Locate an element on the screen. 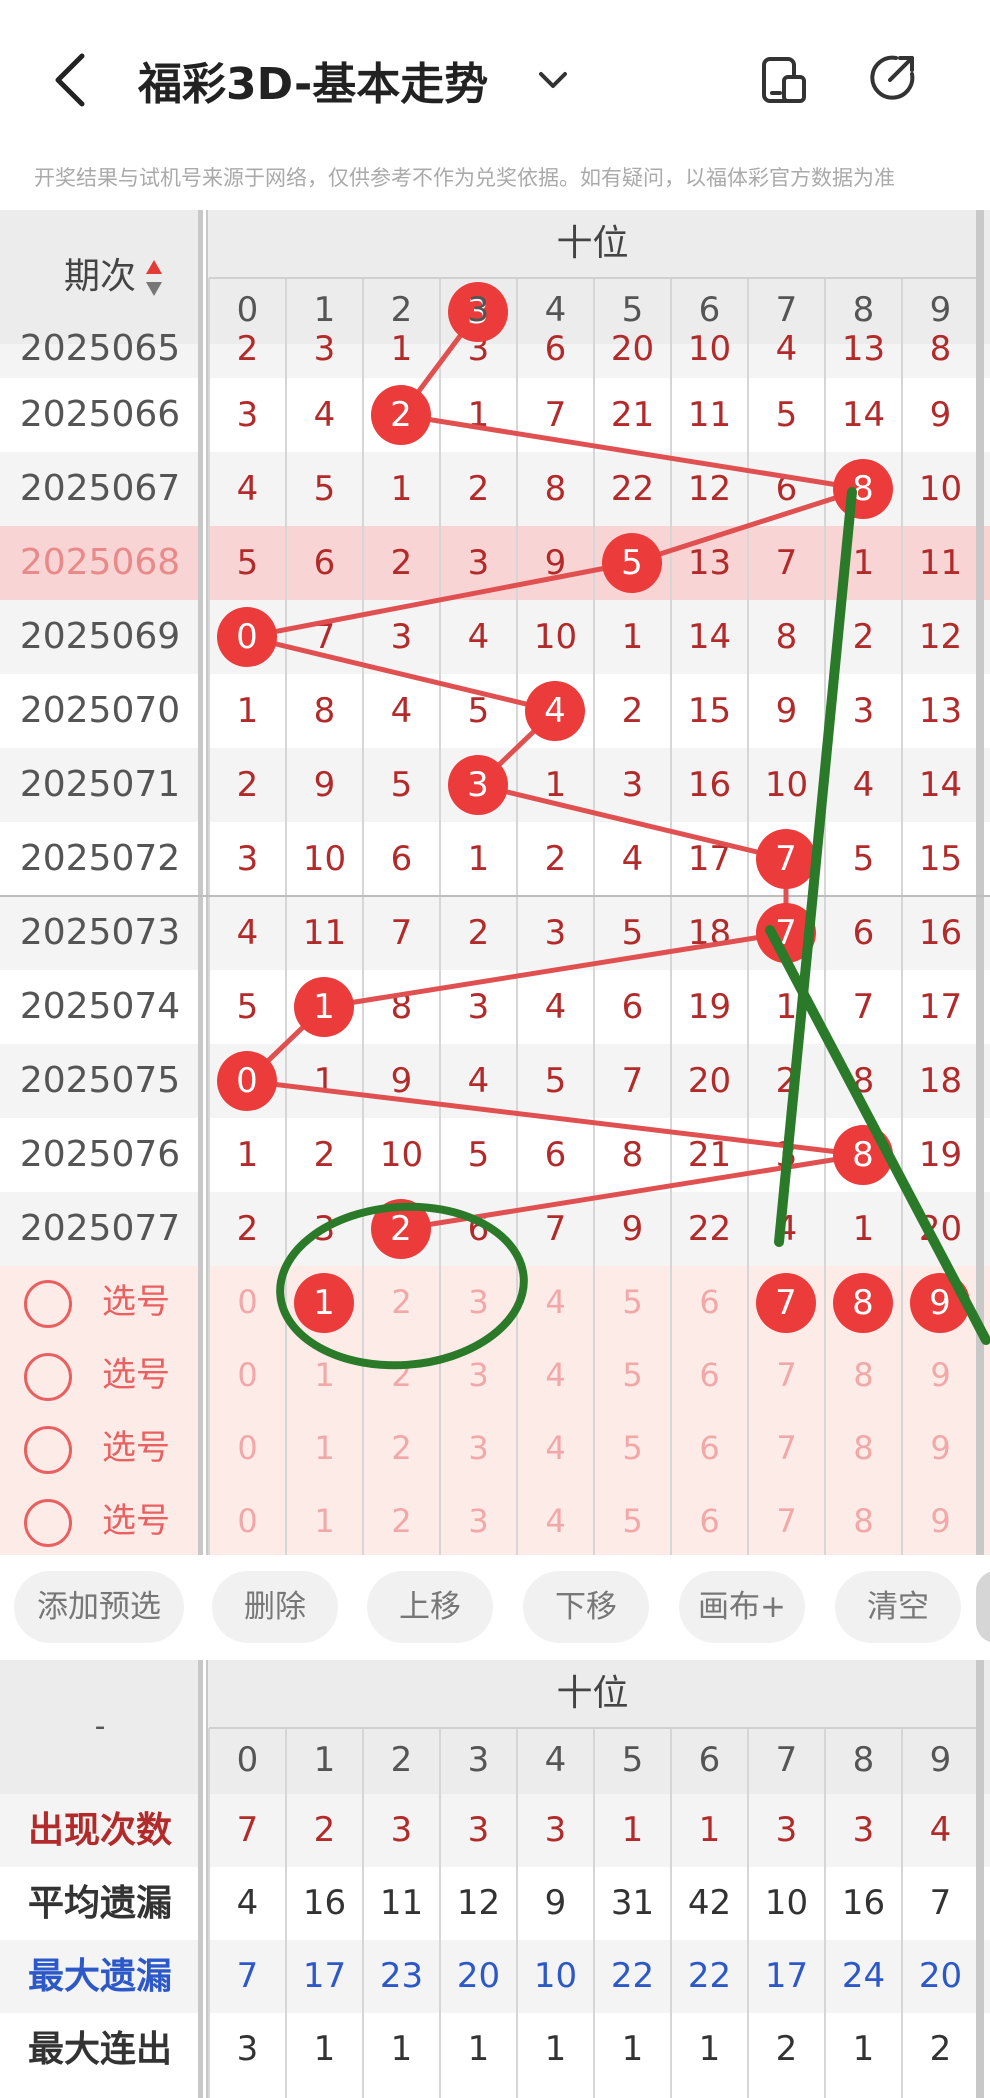 The height and width of the screenshot is (2098, 990). back-icon is located at coordinates (70, 80).